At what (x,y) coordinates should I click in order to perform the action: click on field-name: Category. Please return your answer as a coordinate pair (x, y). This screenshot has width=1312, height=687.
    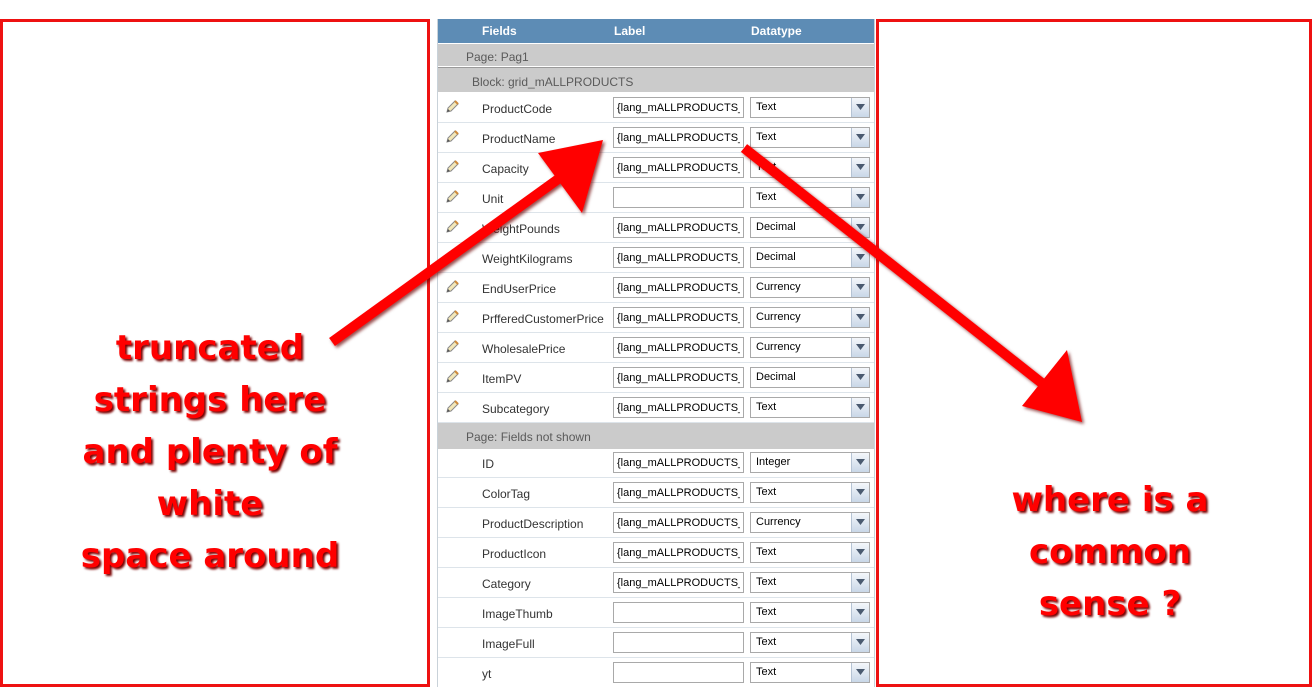
    Looking at the image, I should click on (506, 584).